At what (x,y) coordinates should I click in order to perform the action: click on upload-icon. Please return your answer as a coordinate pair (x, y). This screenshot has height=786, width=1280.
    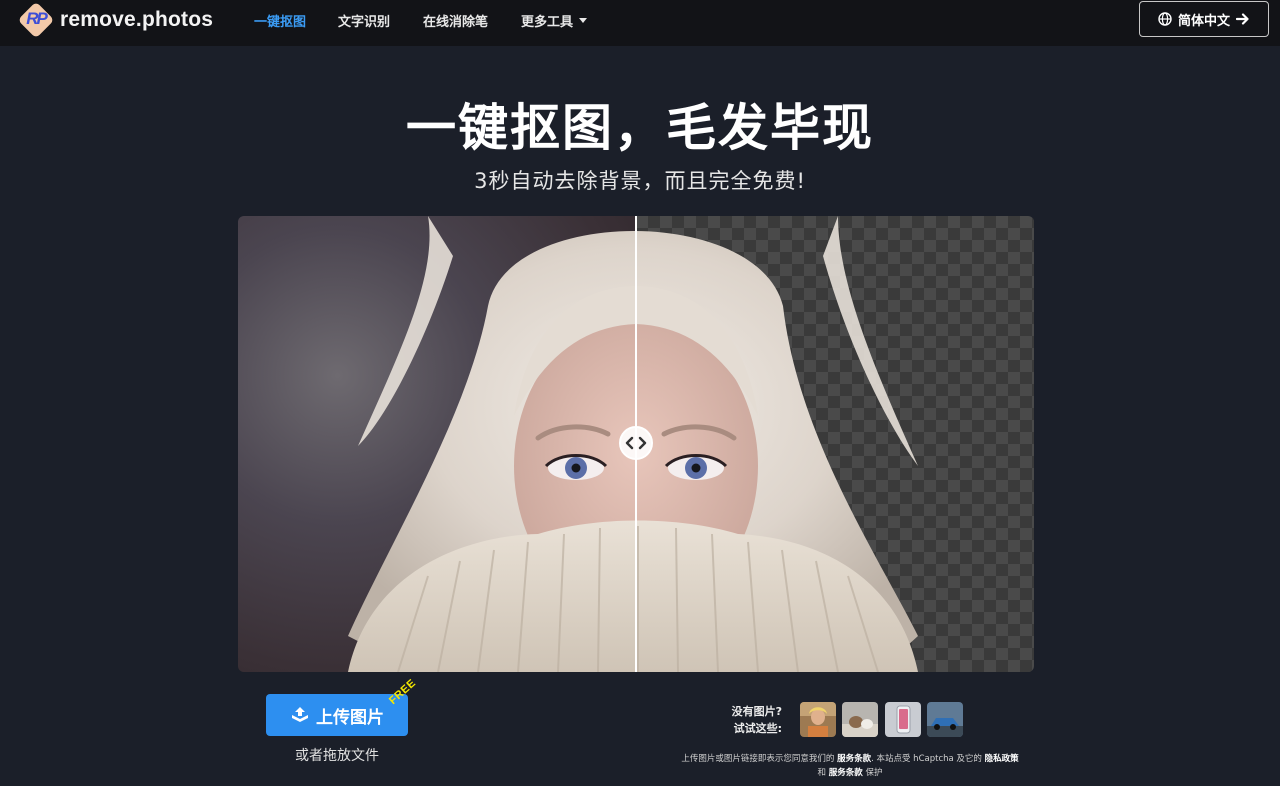
    Looking at the image, I should click on (300, 714).